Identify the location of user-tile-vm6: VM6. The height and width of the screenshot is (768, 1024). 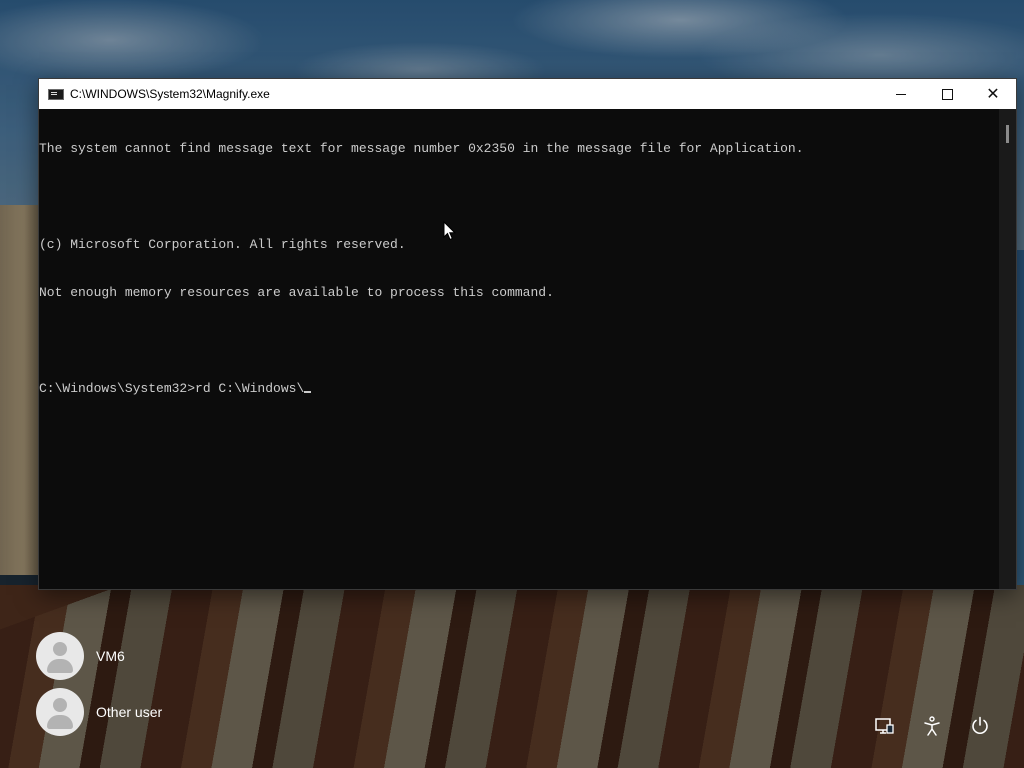
(80, 656).